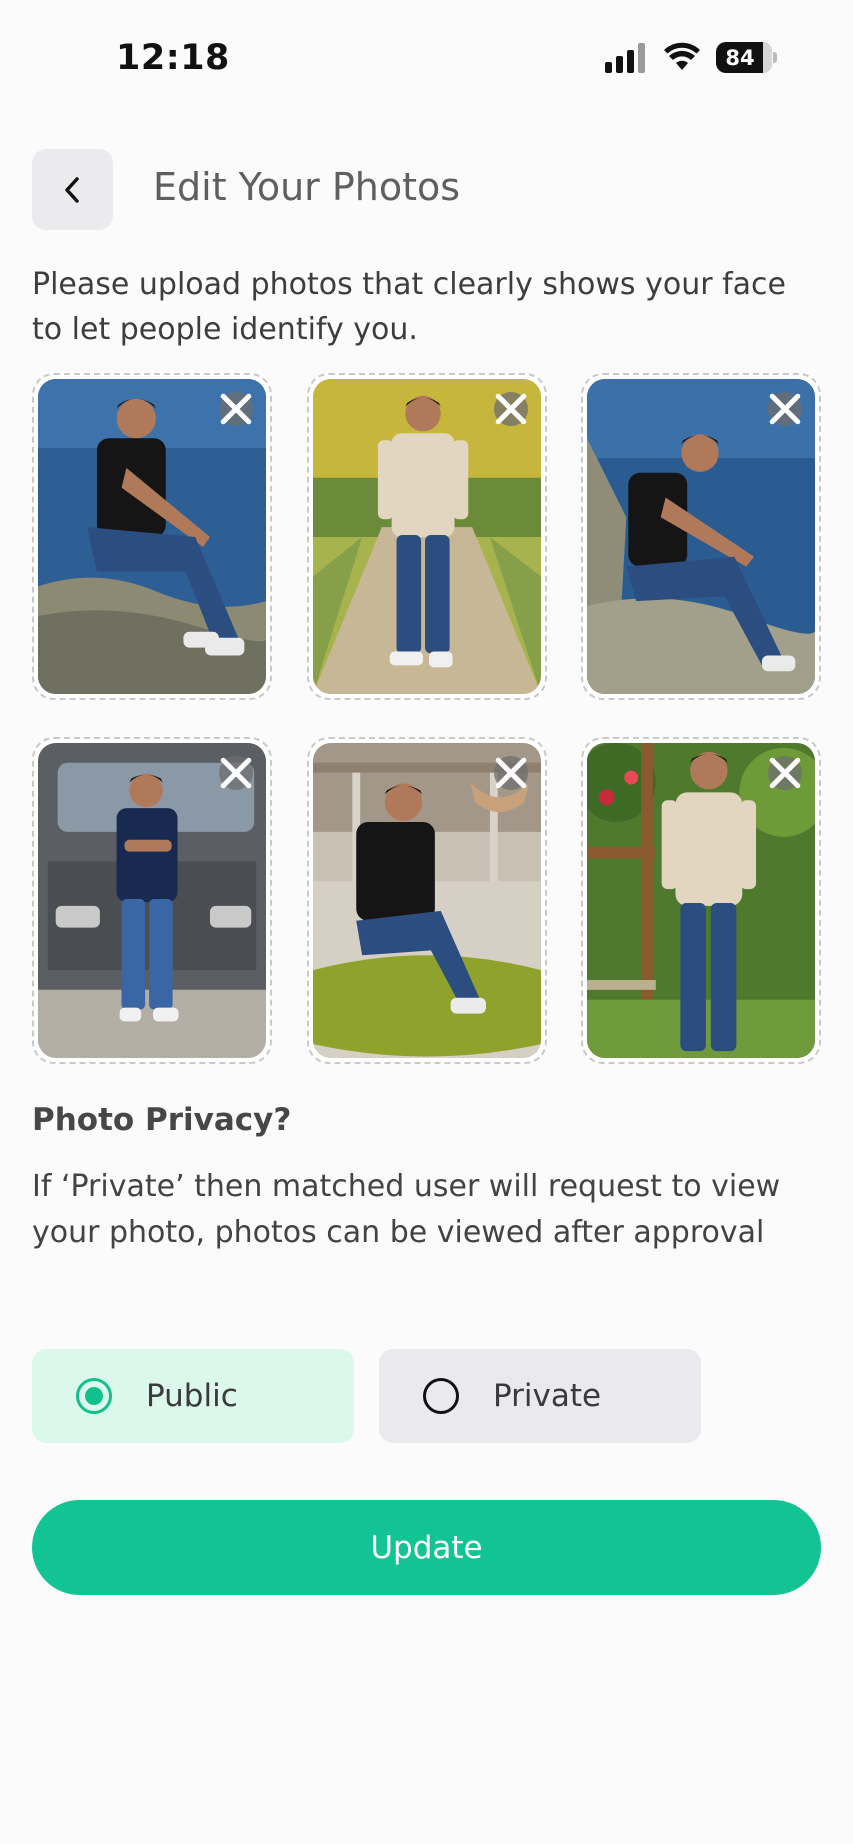 The width and height of the screenshot is (853, 1844). Describe the element at coordinates (767, 57) in the screenshot. I see `battery-level` at that location.